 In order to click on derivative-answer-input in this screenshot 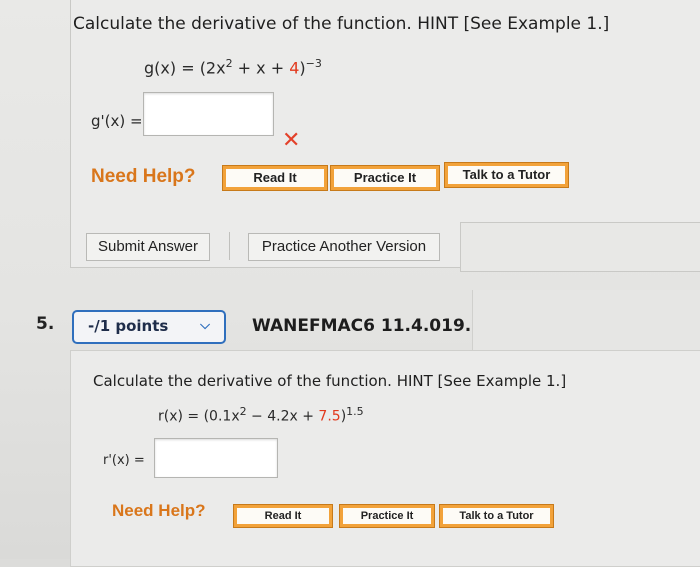, I will do `click(208, 114)`.